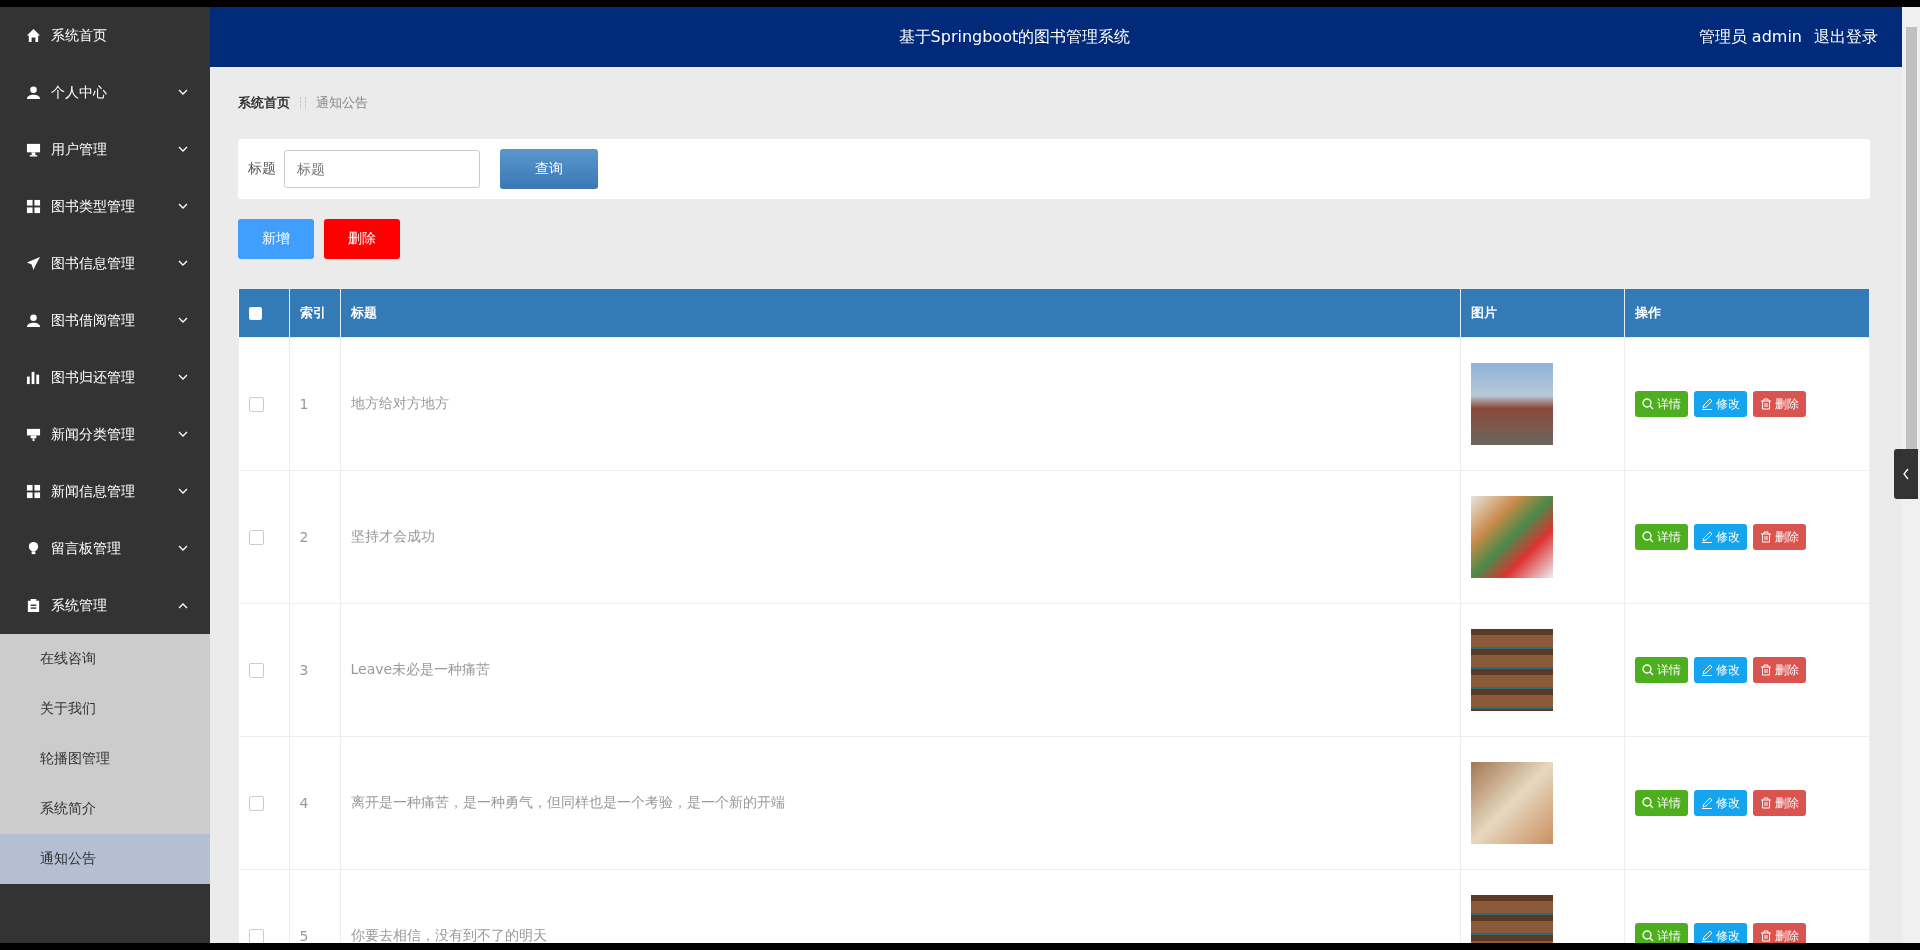 This screenshot has width=1920, height=950. I want to click on sidebar-item: 图书类型管理, so click(105, 206).